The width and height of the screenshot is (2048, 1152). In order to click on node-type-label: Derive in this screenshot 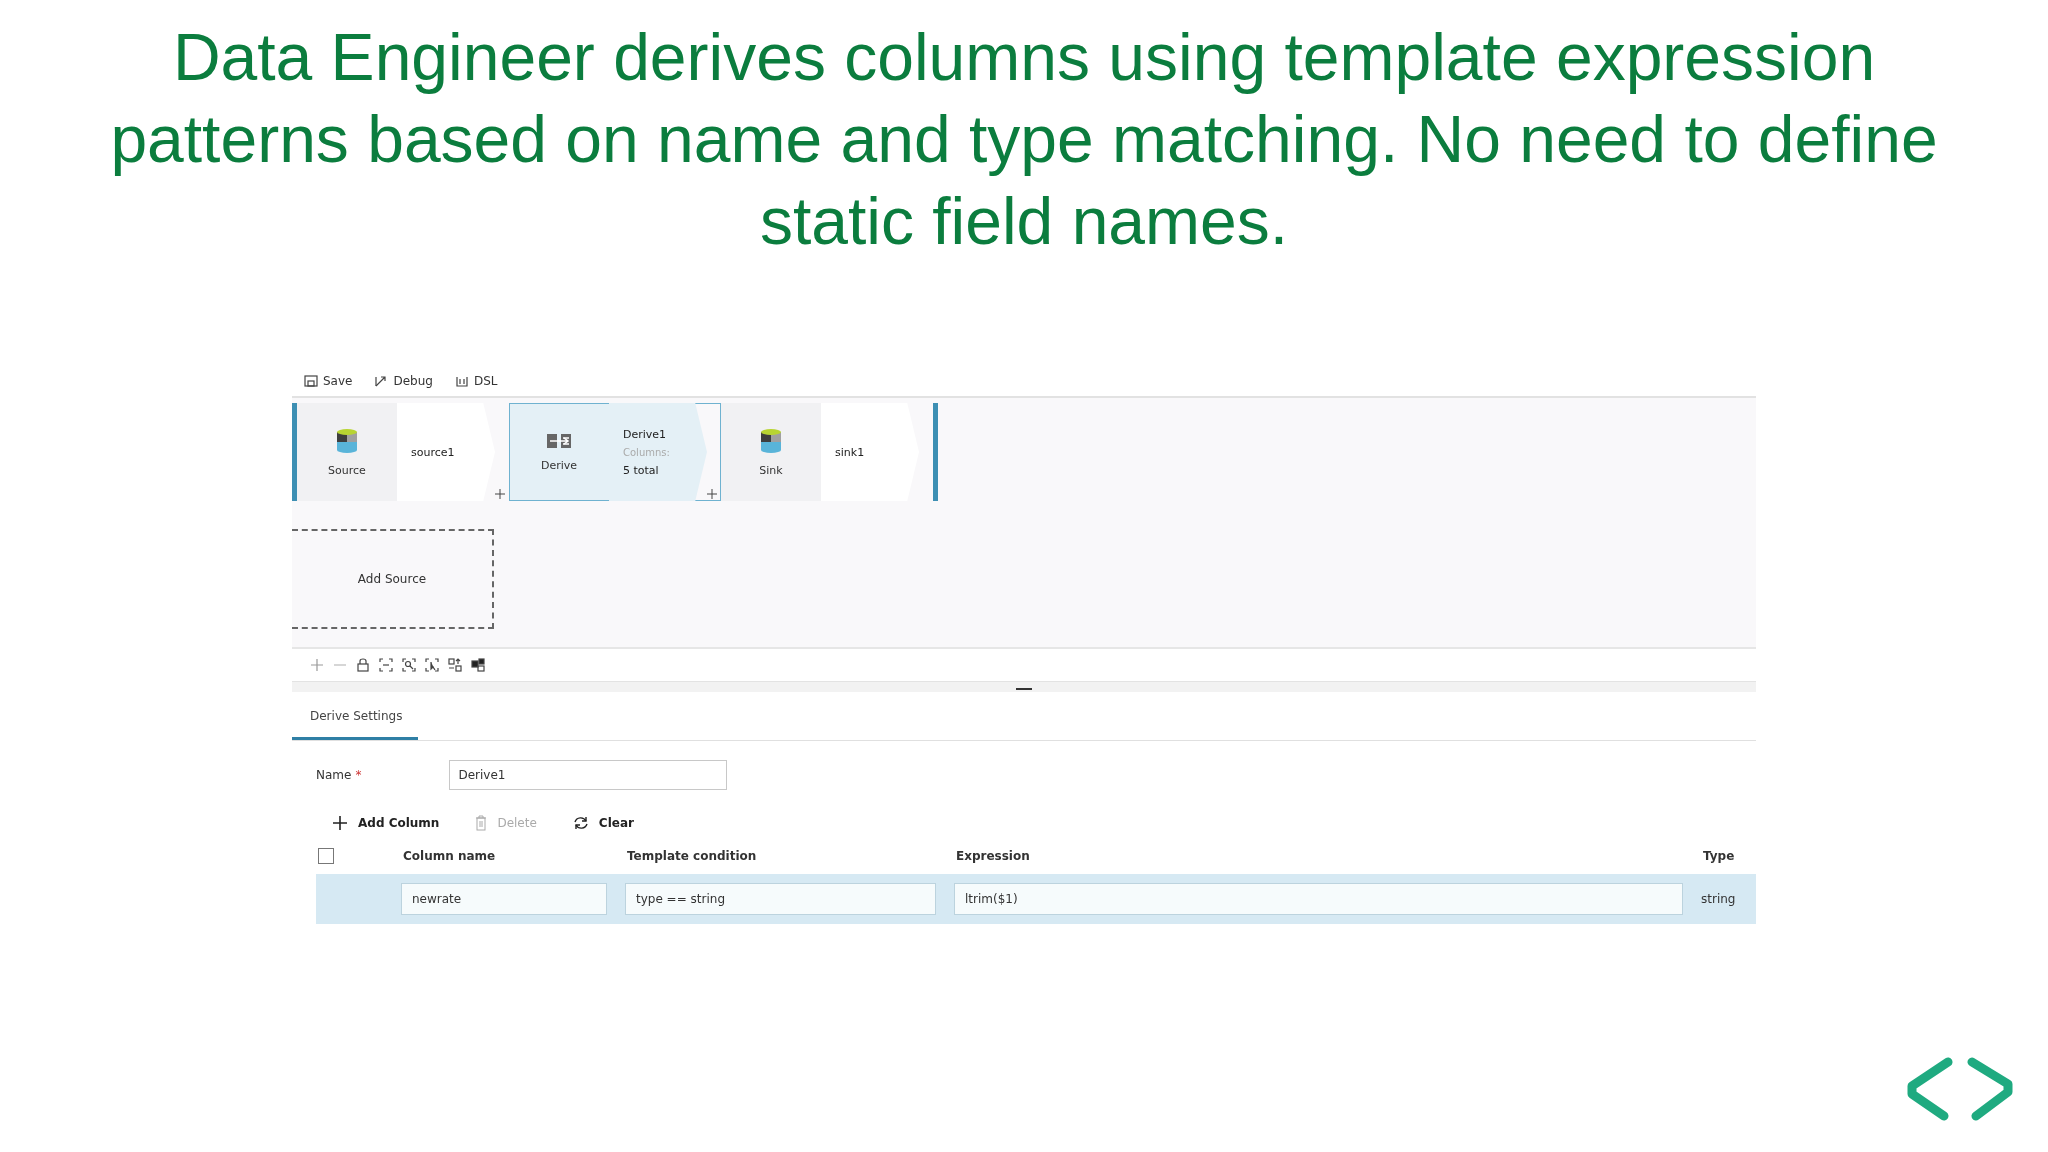, I will do `click(559, 465)`.